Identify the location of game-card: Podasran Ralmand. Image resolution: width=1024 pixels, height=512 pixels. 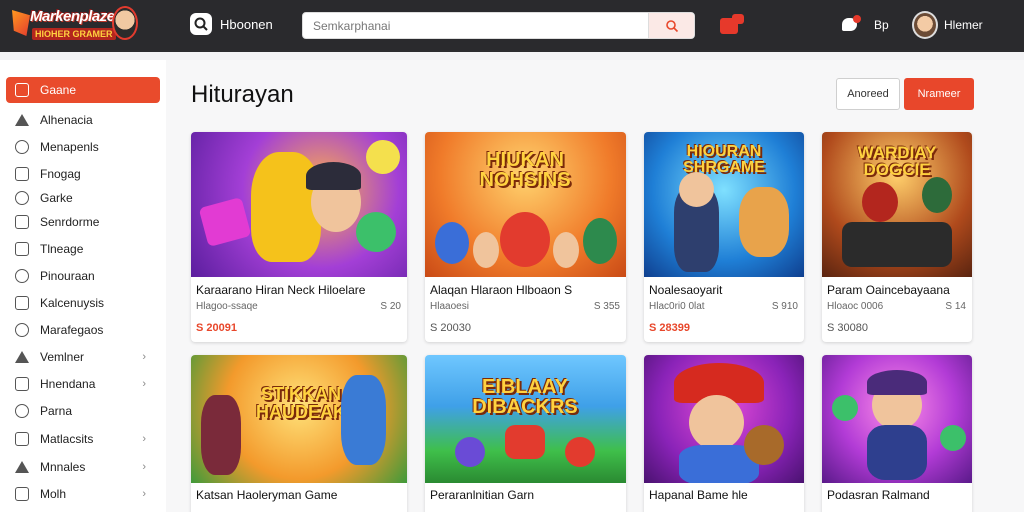
(897, 433).